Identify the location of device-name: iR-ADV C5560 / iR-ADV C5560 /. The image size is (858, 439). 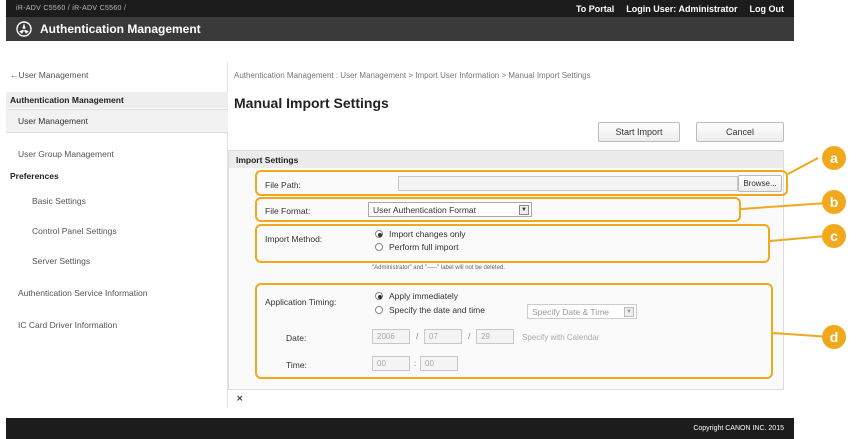
(71, 8).